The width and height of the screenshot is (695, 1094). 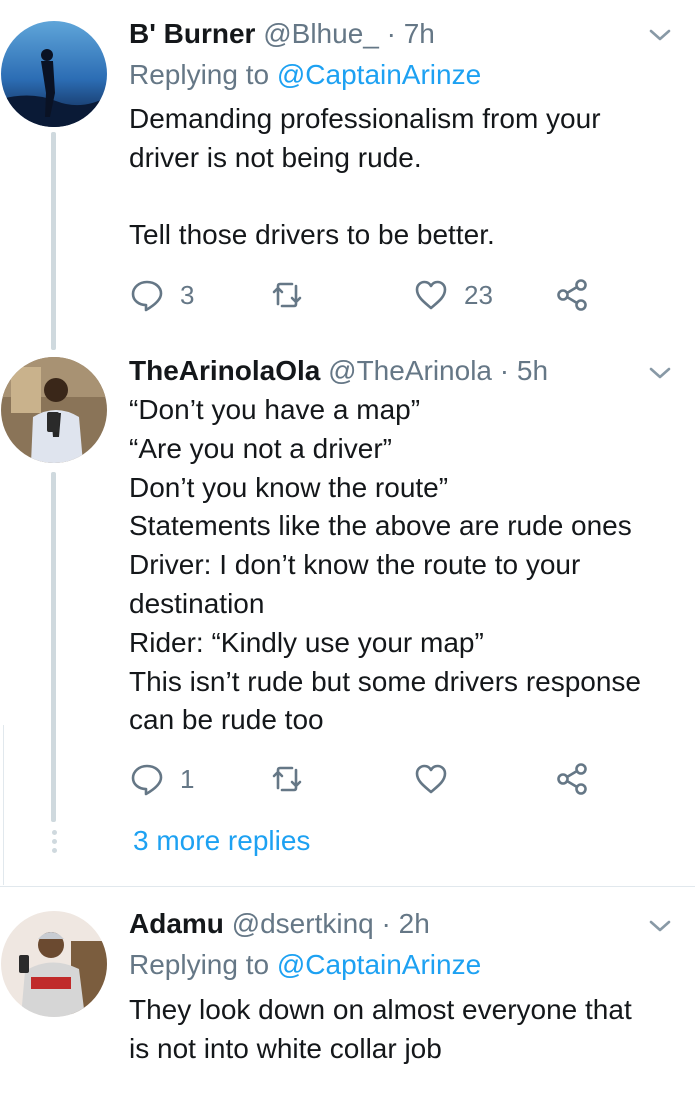 What do you see at coordinates (321, 33) in the screenshot?
I see `user-handle: @Blhue_` at bounding box center [321, 33].